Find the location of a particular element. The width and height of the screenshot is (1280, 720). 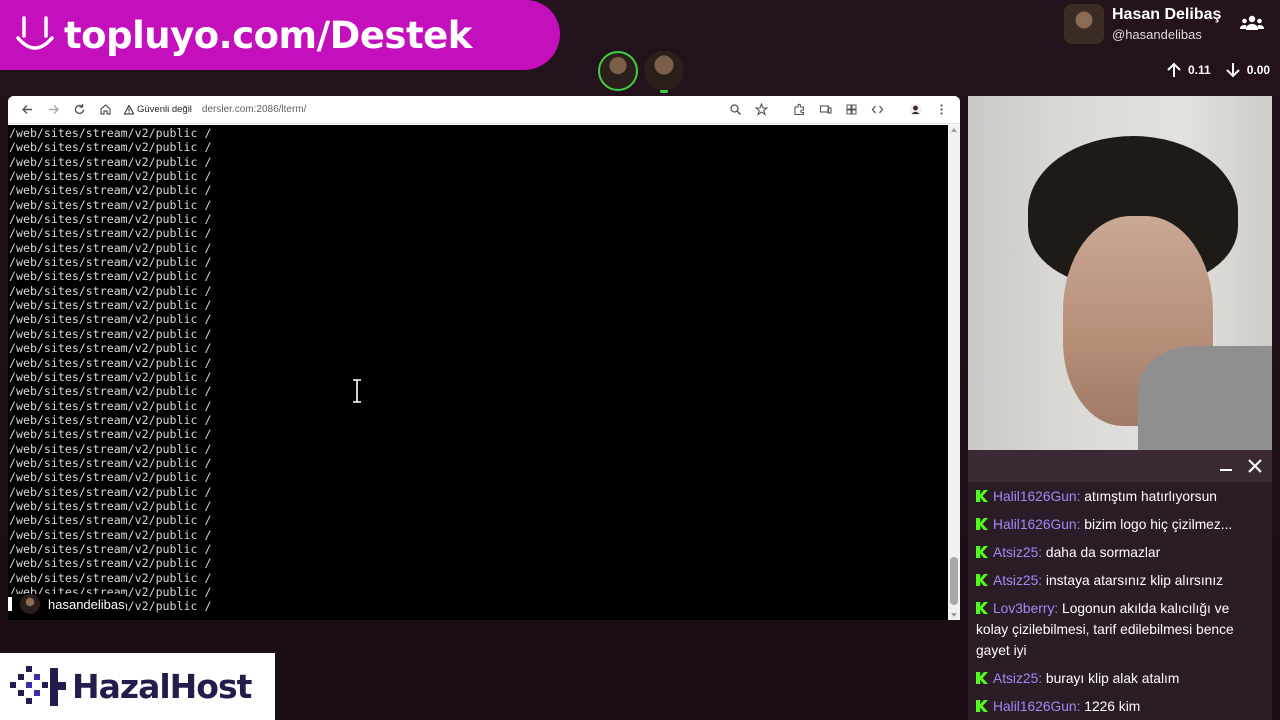

security-indicator: Güvenli değil is located at coordinates (158, 109).